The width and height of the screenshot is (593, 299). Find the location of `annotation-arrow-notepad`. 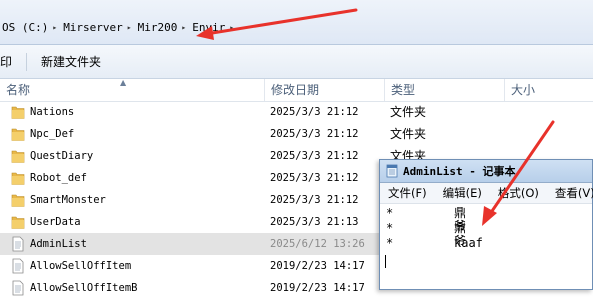

annotation-arrow-notepad is located at coordinates (518, 173).